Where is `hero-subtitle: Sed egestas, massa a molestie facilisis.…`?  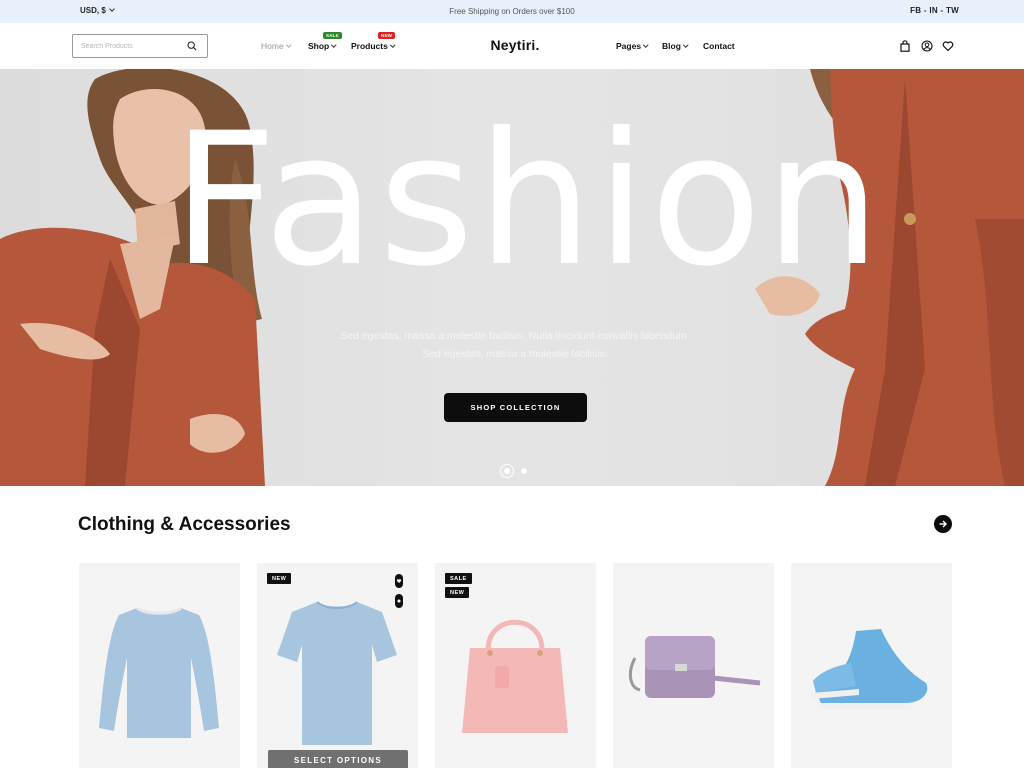 hero-subtitle: Sed egestas, massa a molestie facilisis.… is located at coordinates (512, 345).